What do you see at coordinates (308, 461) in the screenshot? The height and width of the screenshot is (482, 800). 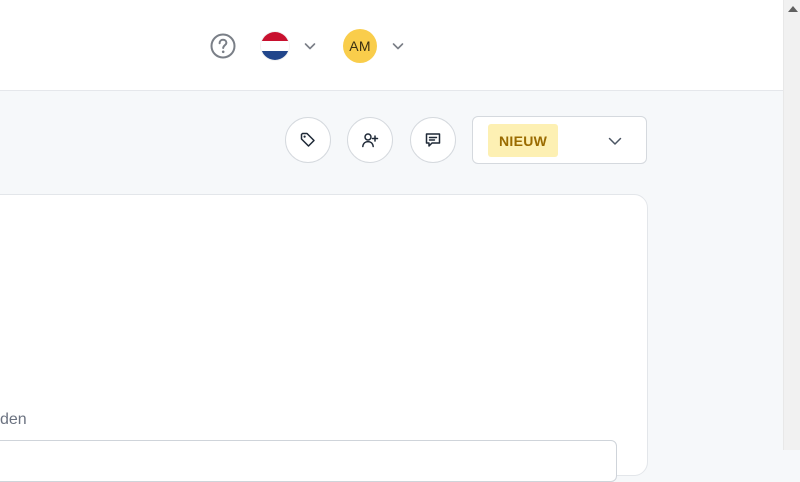 I see `text-input` at bounding box center [308, 461].